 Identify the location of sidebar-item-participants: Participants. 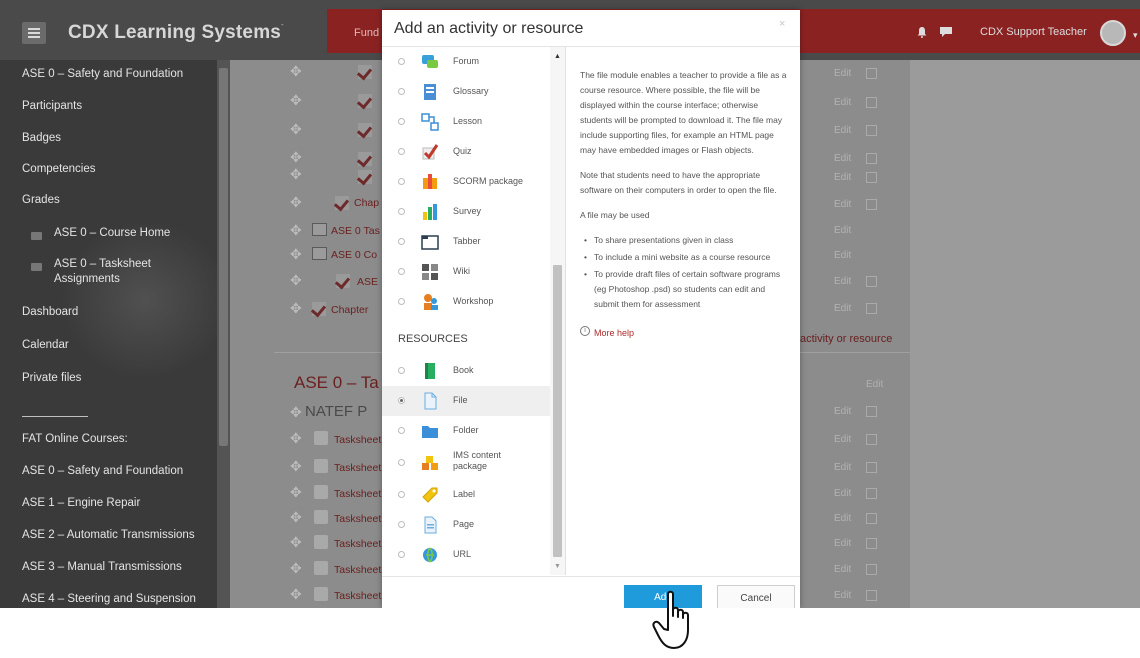
(52, 106).